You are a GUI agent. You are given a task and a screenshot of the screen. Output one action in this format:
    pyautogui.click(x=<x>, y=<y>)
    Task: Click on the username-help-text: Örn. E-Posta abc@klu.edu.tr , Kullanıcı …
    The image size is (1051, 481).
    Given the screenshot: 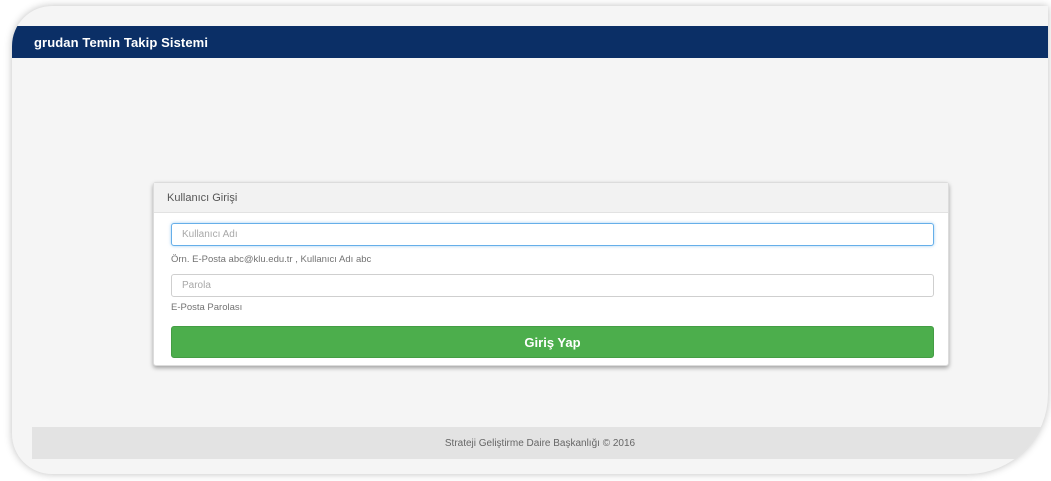 What is the action you would take?
    pyautogui.click(x=271, y=259)
    